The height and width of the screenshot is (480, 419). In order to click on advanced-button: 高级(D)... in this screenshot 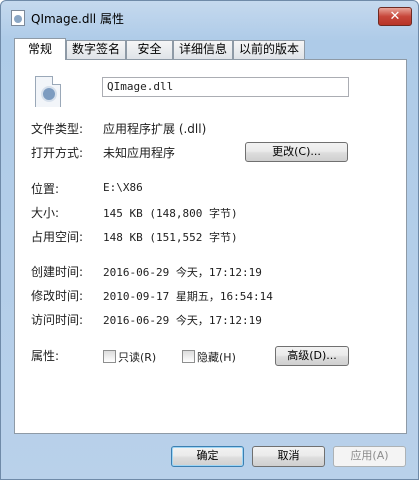, I will do `click(312, 356)`.